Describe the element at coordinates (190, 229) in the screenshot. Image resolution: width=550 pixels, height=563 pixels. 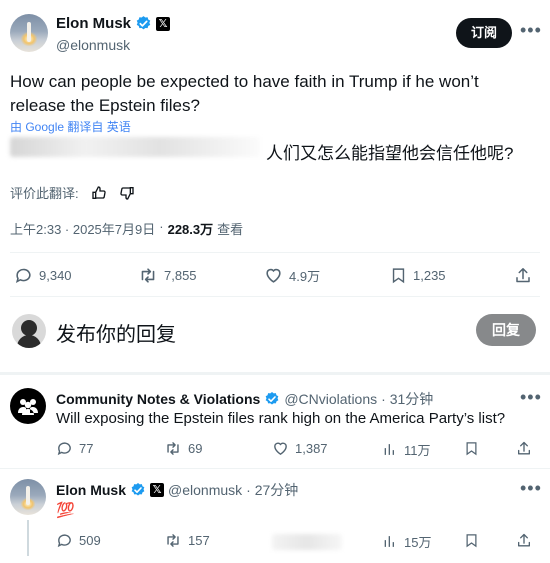
I see `views-count: 228.3万` at that location.